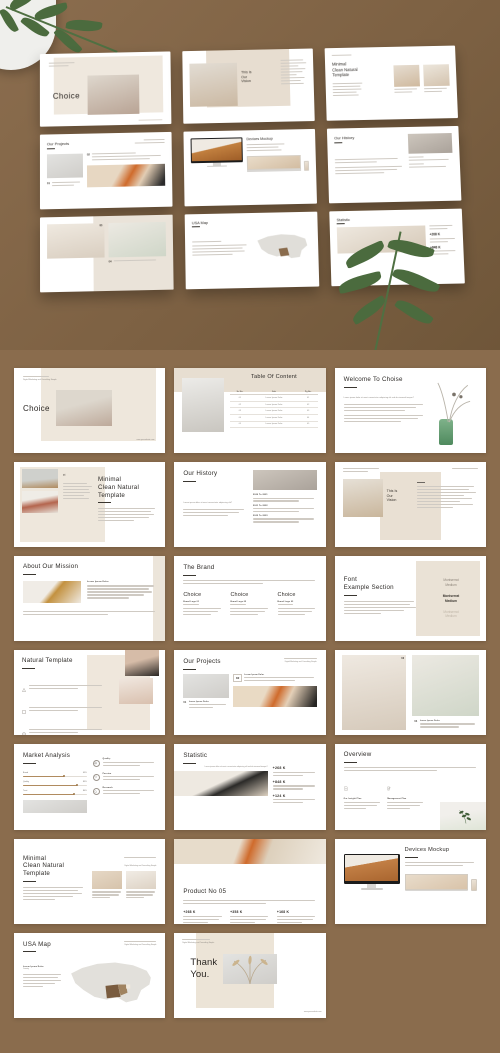  What do you see at coordinates (96, 791) in the screenshot?
I see `search-icon` at bounding box center [96, 791].